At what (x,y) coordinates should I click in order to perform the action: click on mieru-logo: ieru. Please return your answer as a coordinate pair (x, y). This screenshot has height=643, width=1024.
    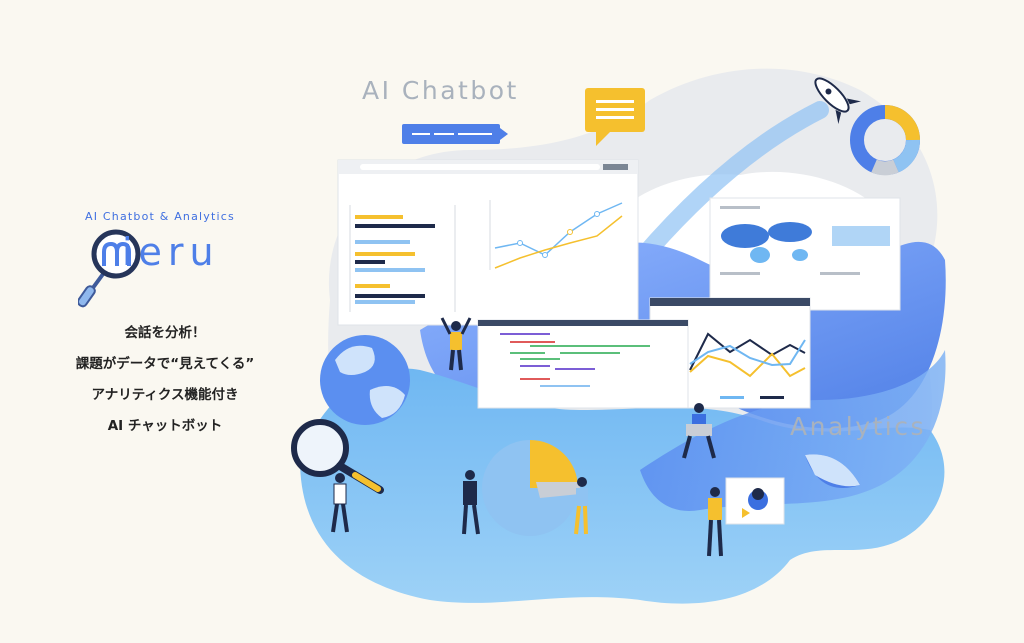
    Looking at the image, I should click on (167, 273).